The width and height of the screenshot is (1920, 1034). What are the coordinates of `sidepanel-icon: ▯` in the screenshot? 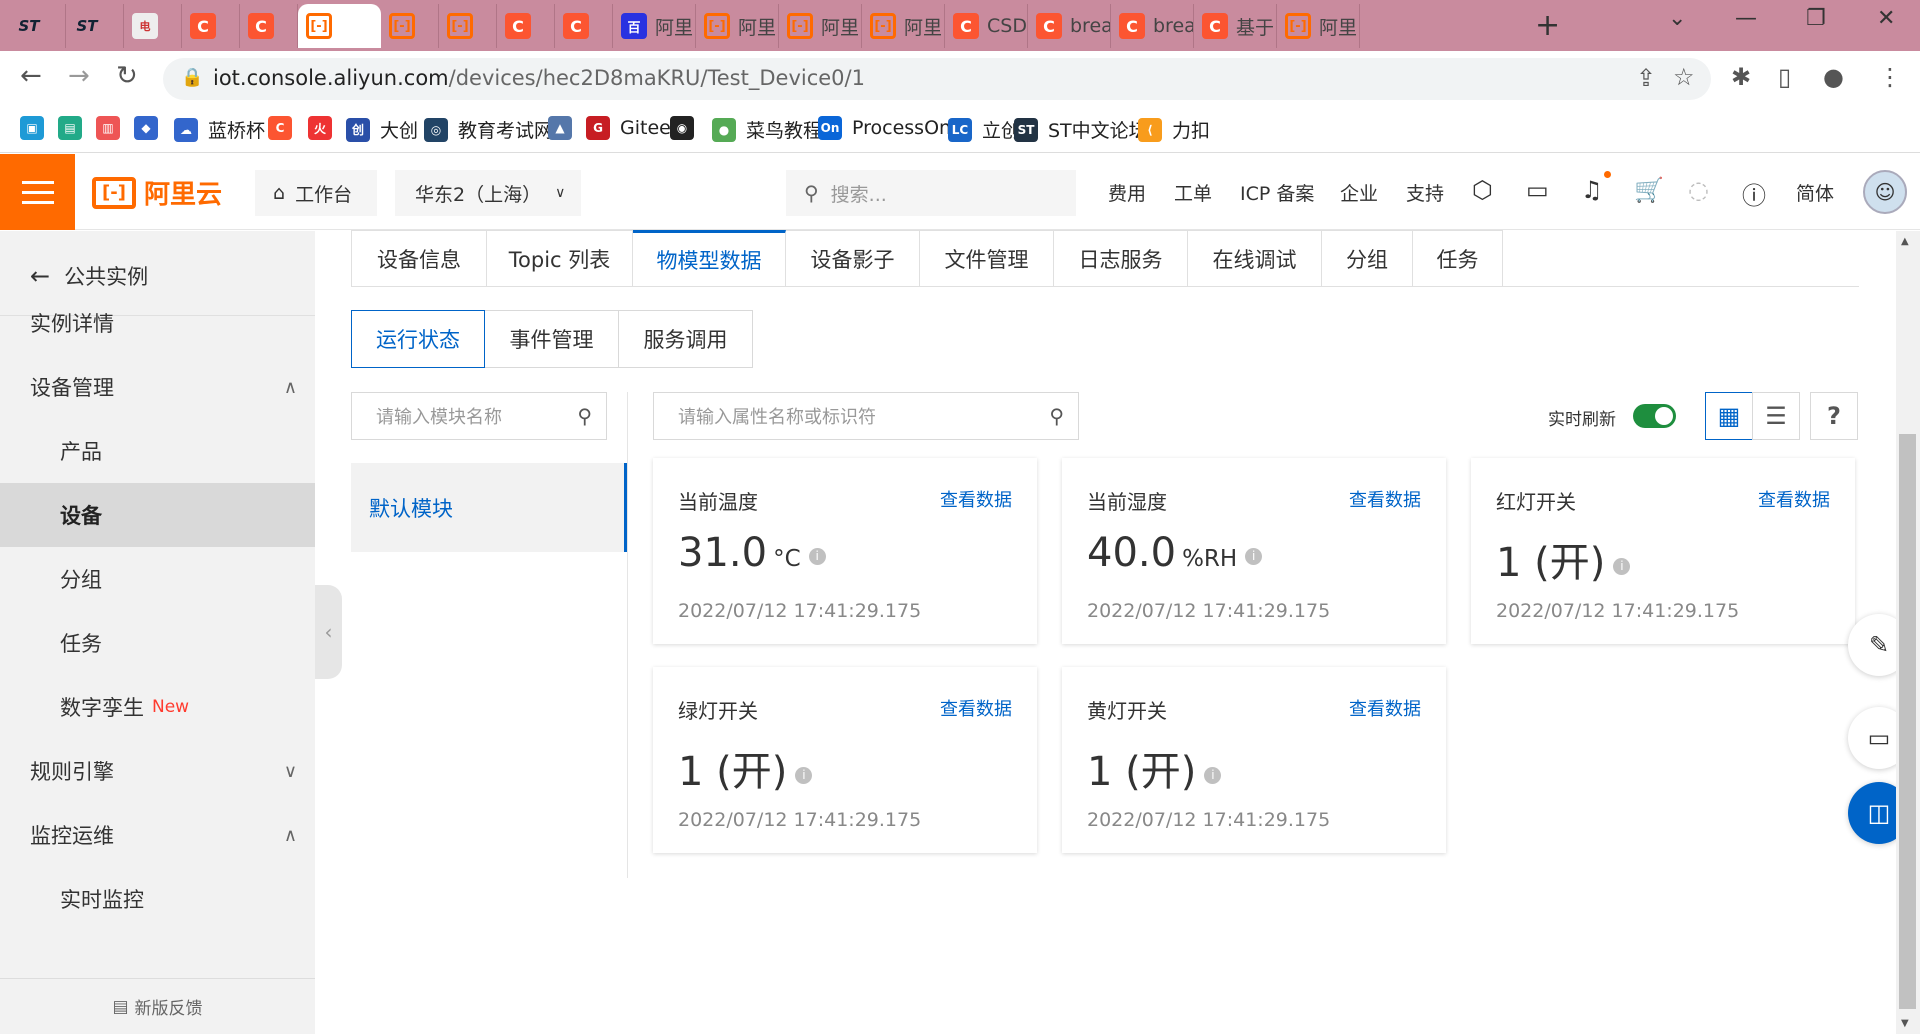 It's located at (1784, 77).